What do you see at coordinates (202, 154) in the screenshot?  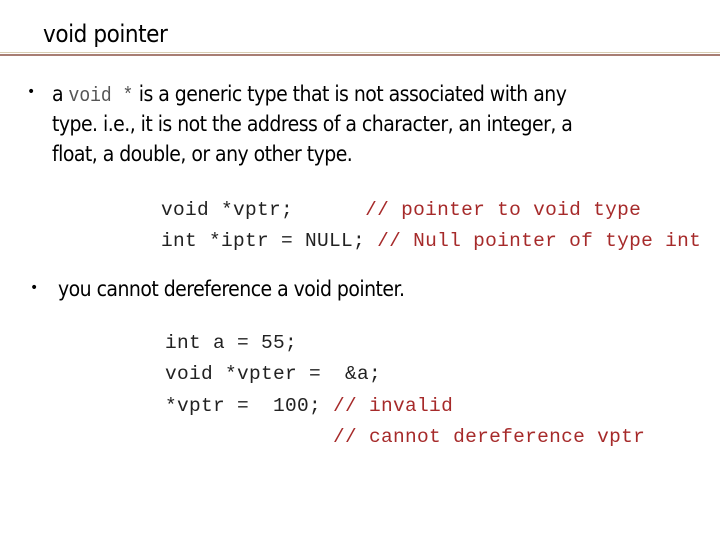 I see `bullet-1-line-3: float, a double, or any other type.` at bounding box center [202, 154].